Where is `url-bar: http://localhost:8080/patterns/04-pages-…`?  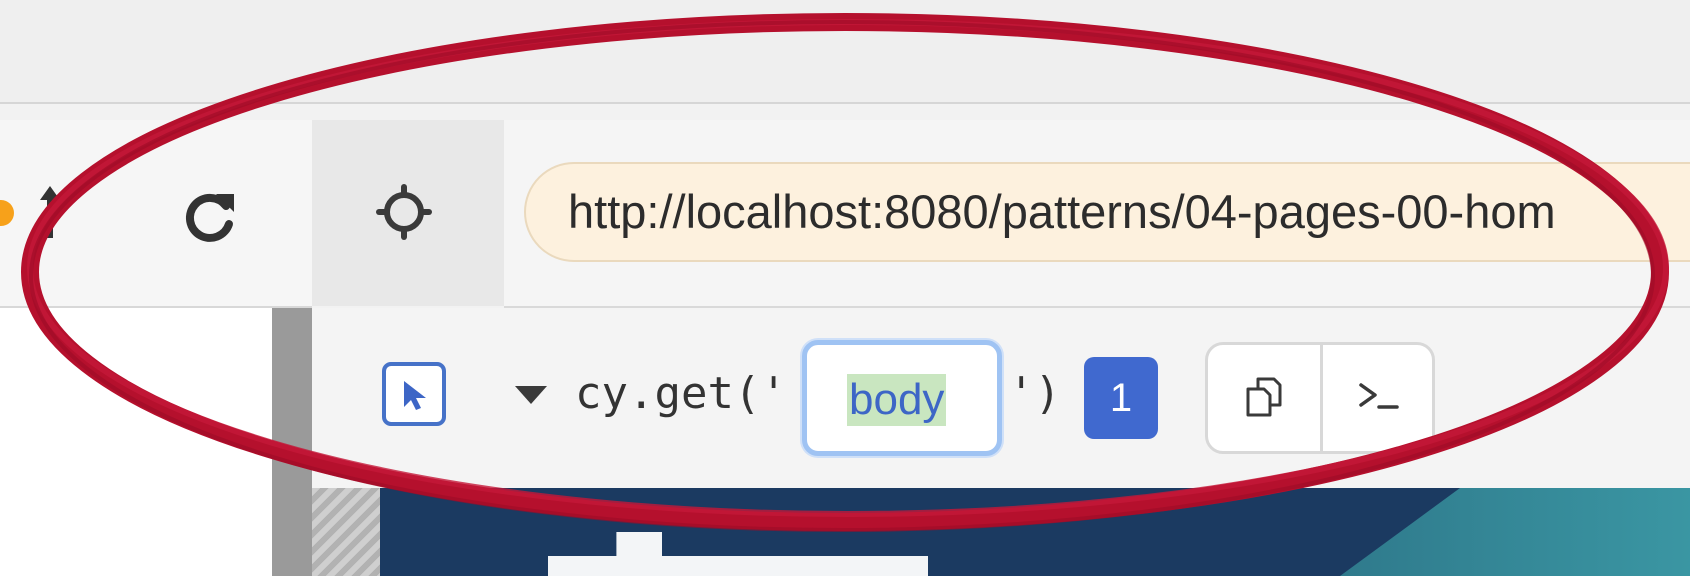 url-bar: http://localhost:8080/patterns/04-pages-… is located at coordinates (1107, 212).